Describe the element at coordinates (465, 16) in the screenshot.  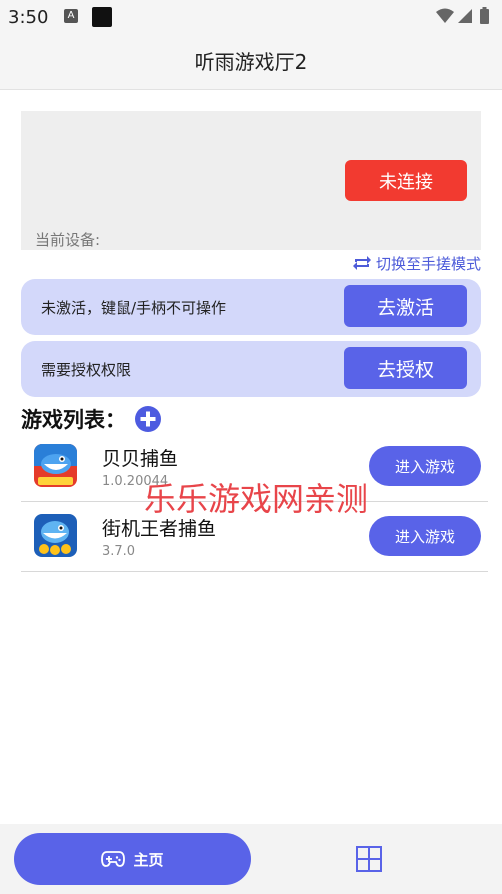
I see `signal-icon` at that location.